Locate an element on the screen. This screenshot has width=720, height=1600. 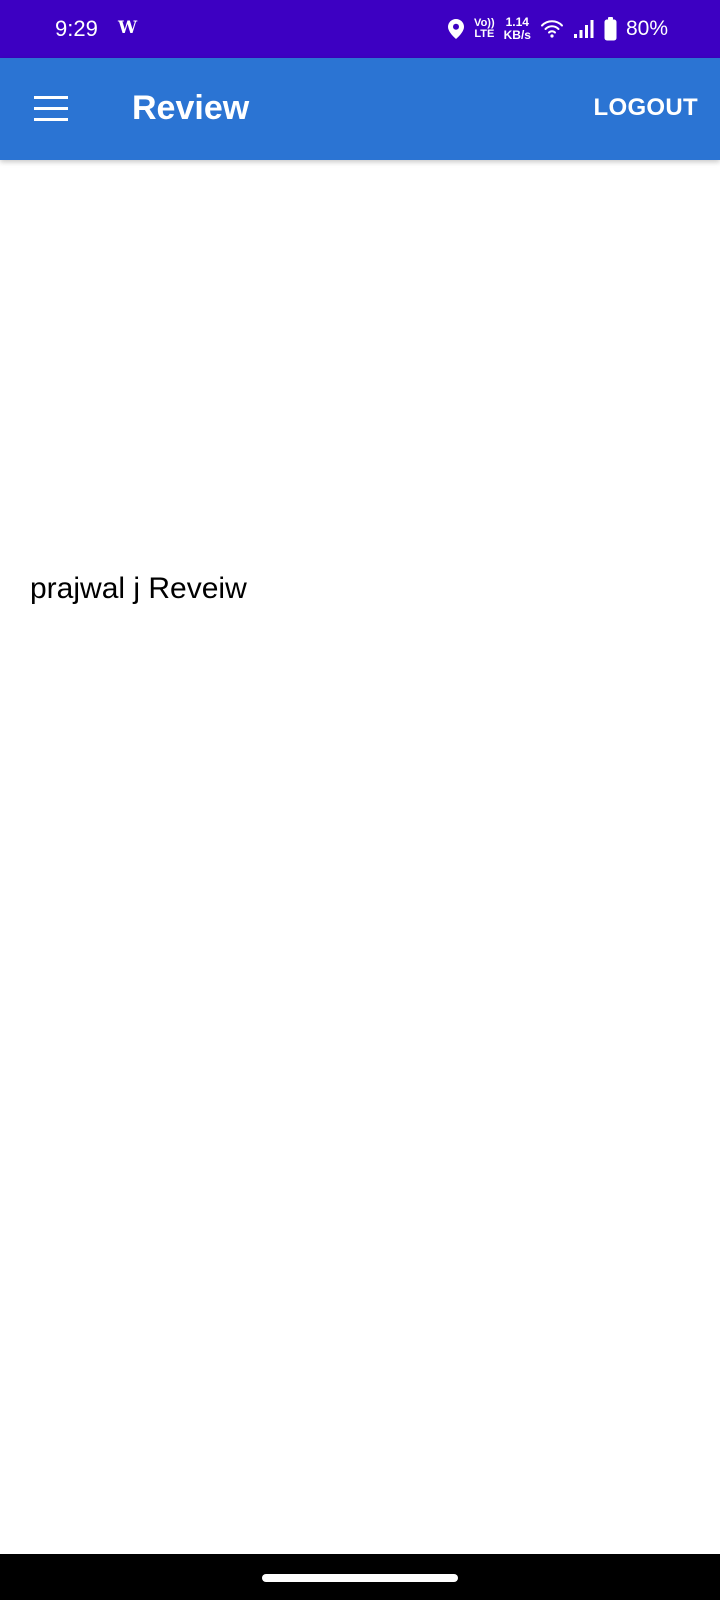
volte-indicator: Vo)) LTE is located at coordinates (484, 29).